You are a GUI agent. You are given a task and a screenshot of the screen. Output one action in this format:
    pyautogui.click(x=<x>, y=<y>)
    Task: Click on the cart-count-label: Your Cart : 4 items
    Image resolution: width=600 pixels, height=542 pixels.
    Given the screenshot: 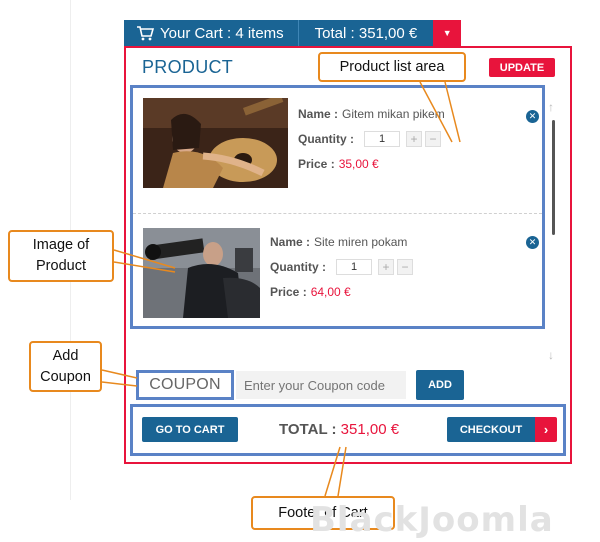 What is the action you would take?
    pyautogui.click(x=222, y=33)
    